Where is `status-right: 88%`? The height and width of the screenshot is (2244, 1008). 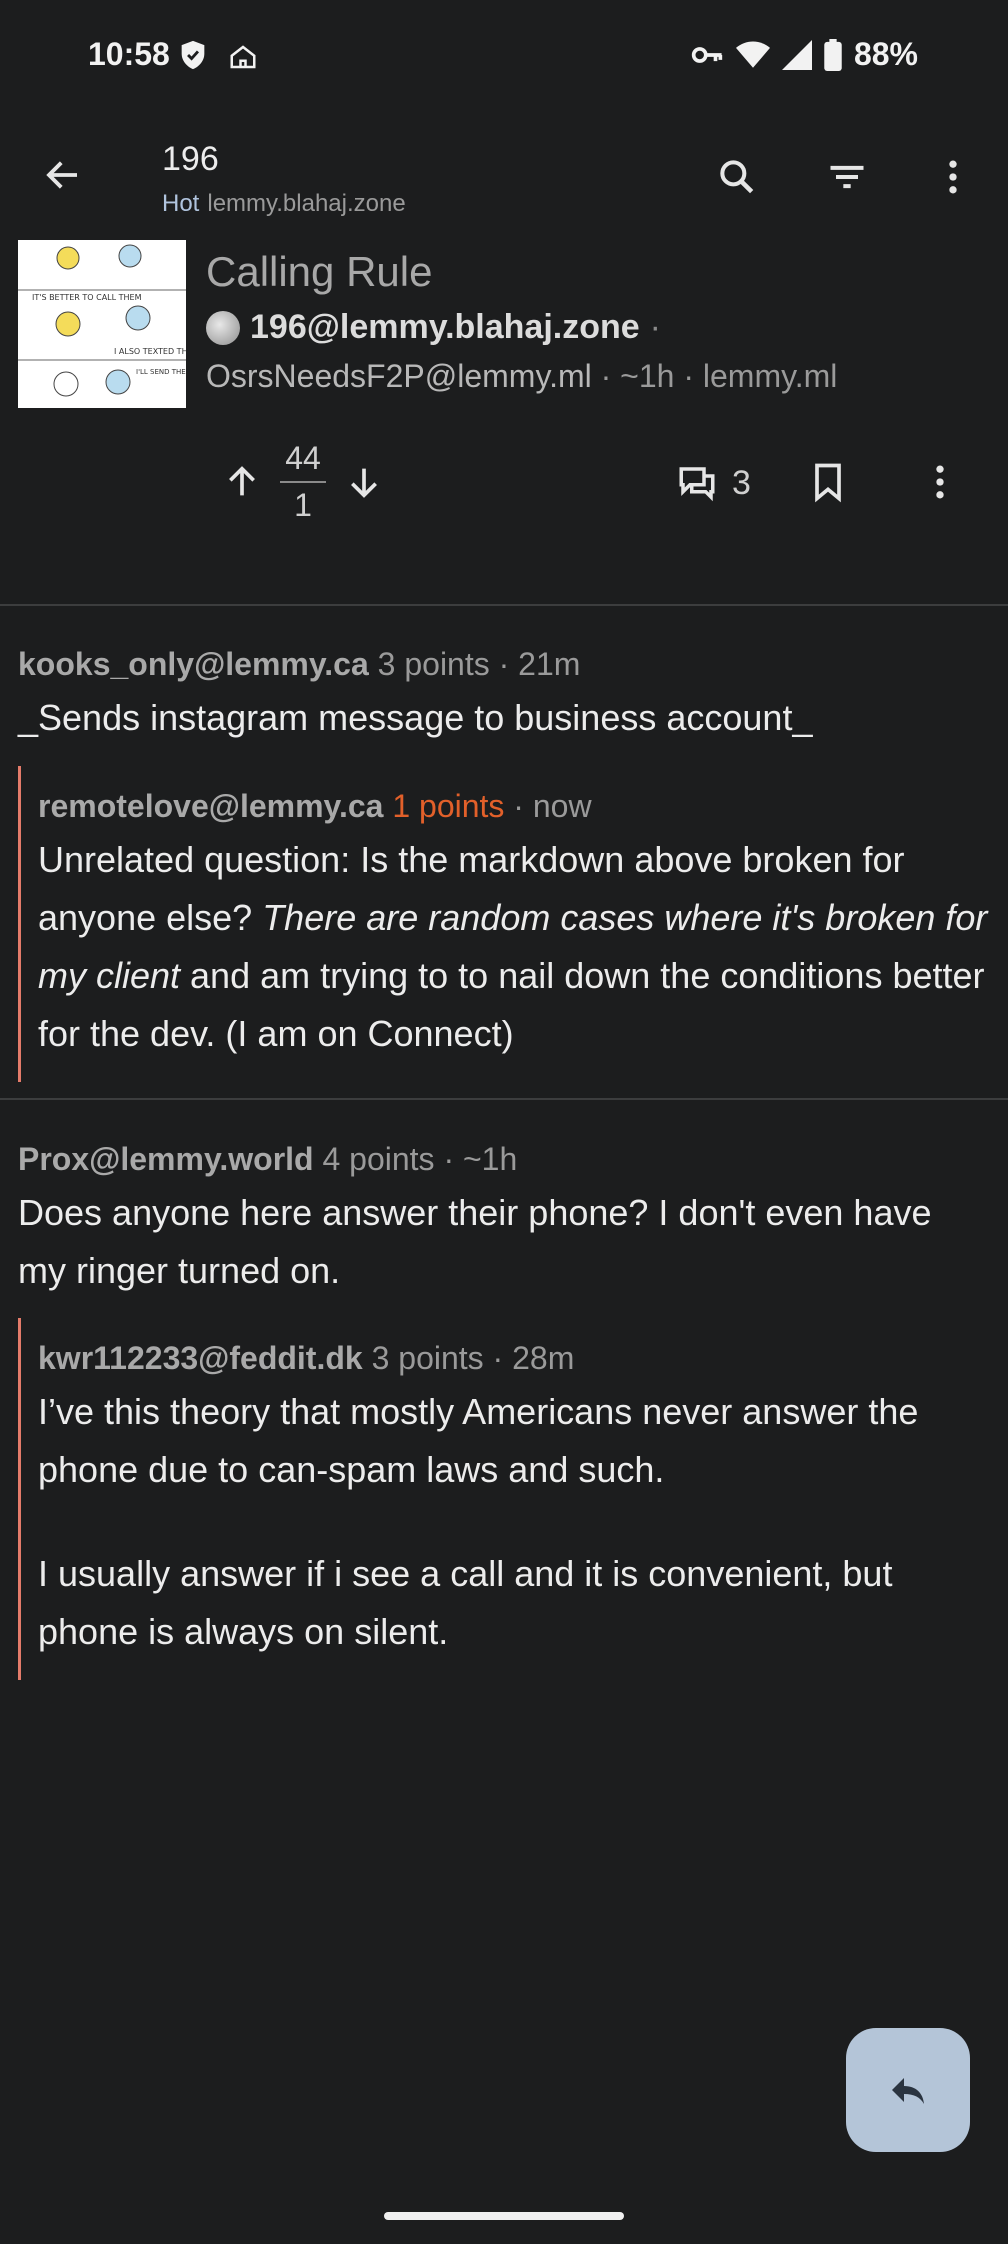
status-right: 88% is located at coordinates (804, 54).